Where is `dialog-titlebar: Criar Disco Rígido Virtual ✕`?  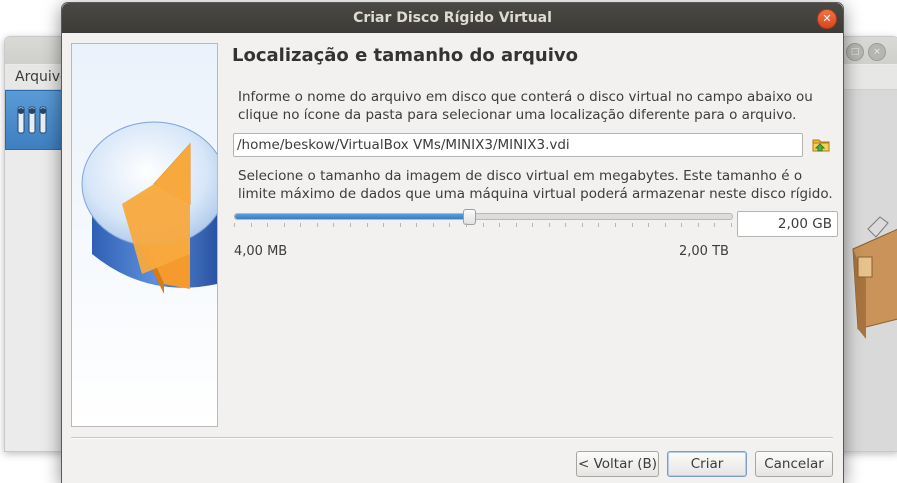 dialog-titlebar: Criar Disco Rígido Virtual ✕ is located at coordinates (452, 18).